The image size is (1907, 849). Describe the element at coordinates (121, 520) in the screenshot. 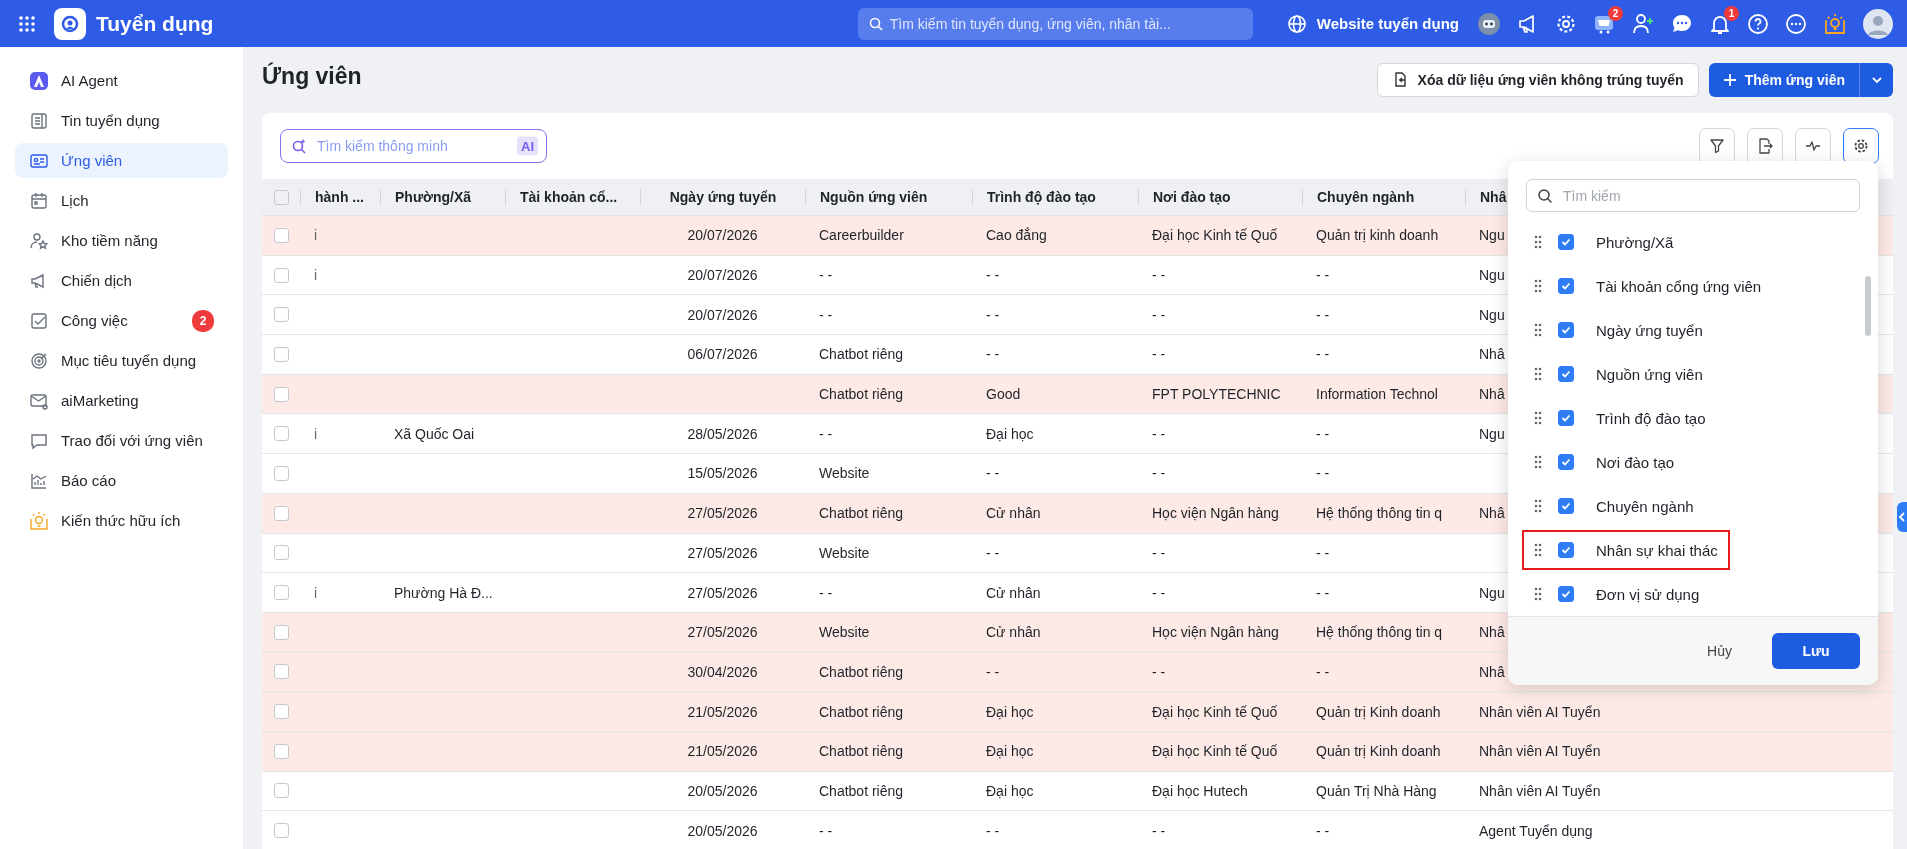

I see `sidebar-item: Kiến thức hữu ích` at that location.